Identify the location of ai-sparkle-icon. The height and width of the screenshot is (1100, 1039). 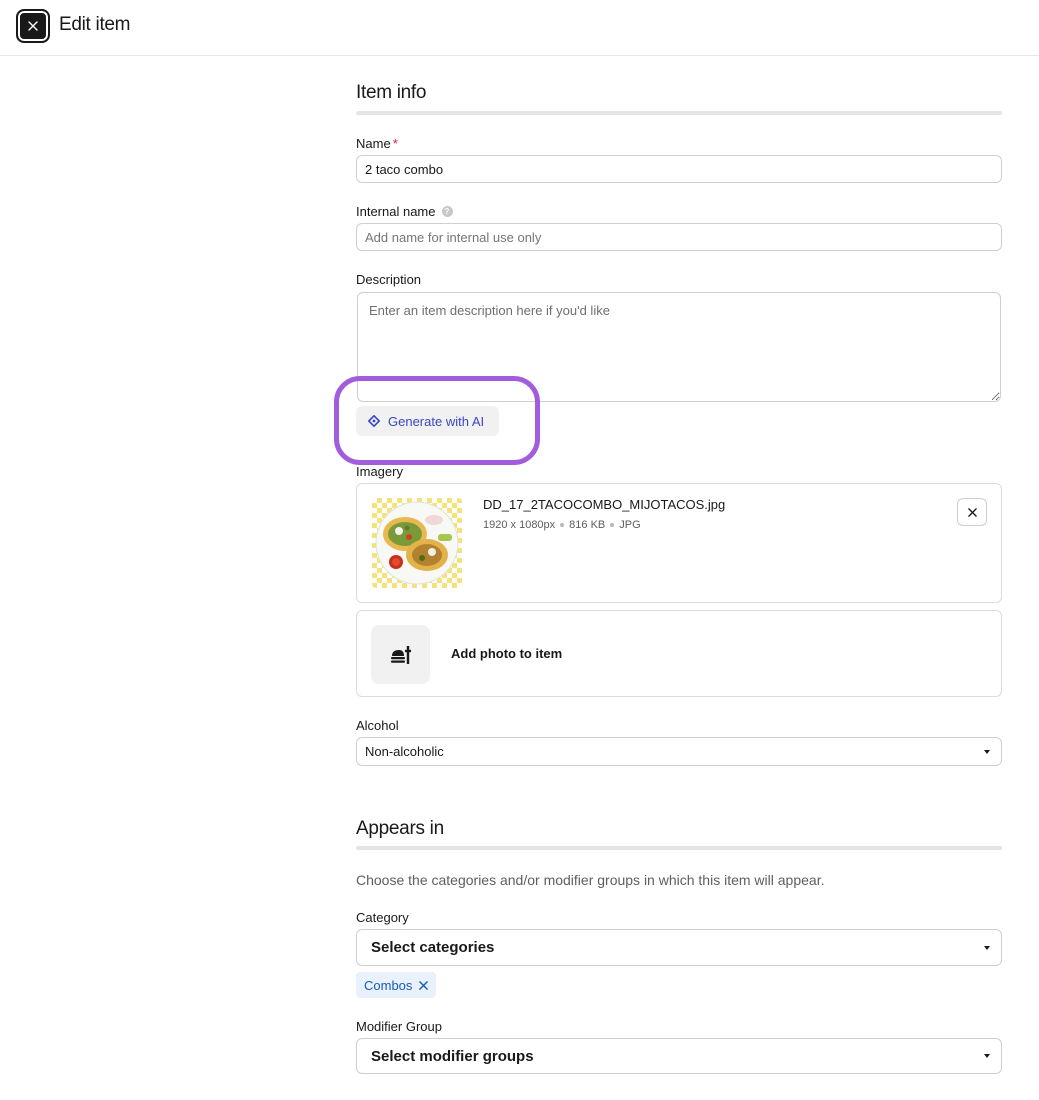
(374, 421).